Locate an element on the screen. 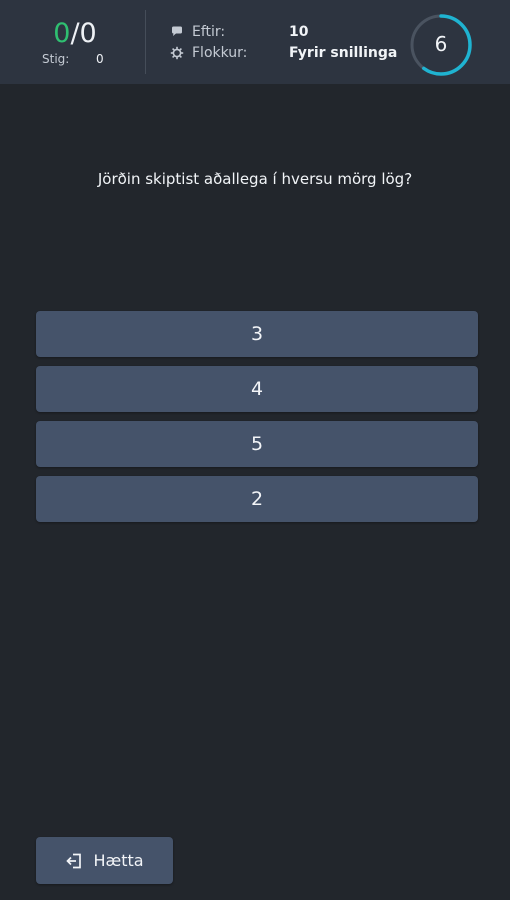  remaining-row: Eftir: is located at coordinates (197, 32).